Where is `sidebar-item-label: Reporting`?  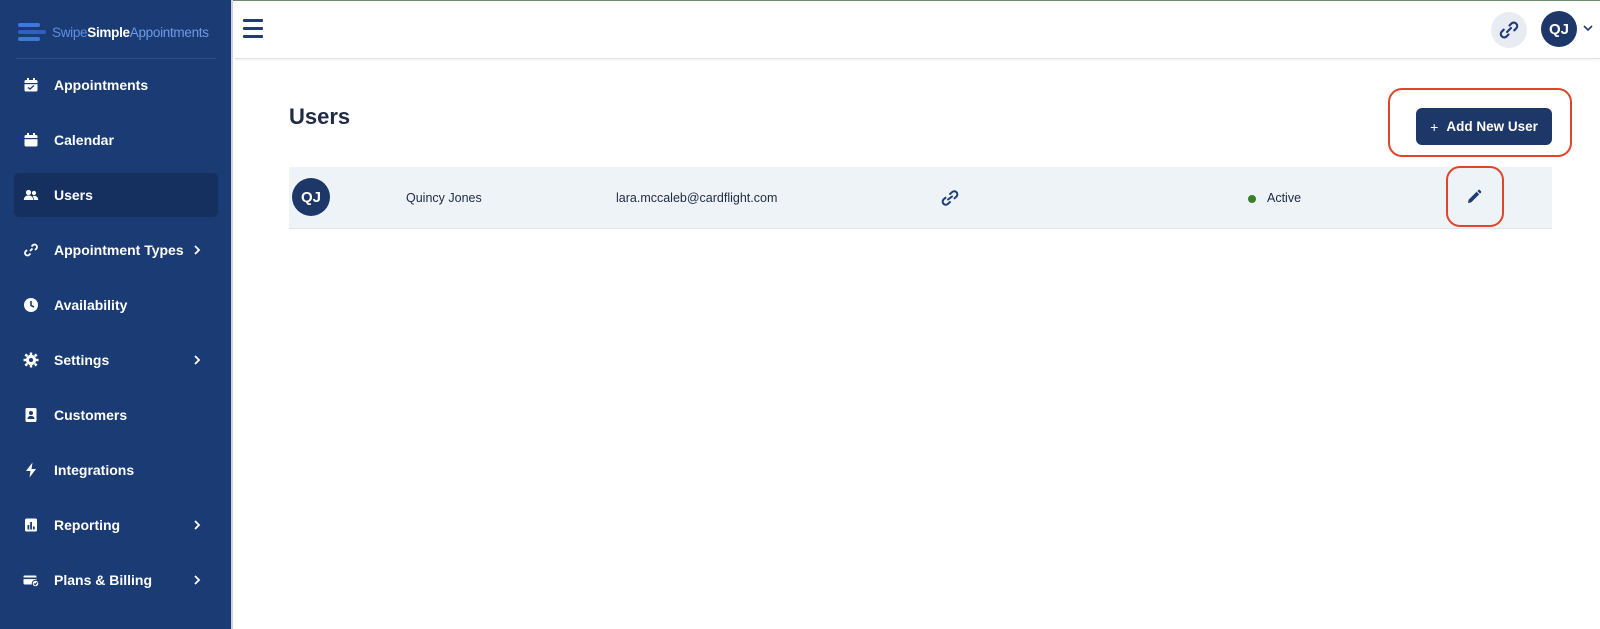 sidebar-item-label: Reporting is located at coordinates (87, 525).